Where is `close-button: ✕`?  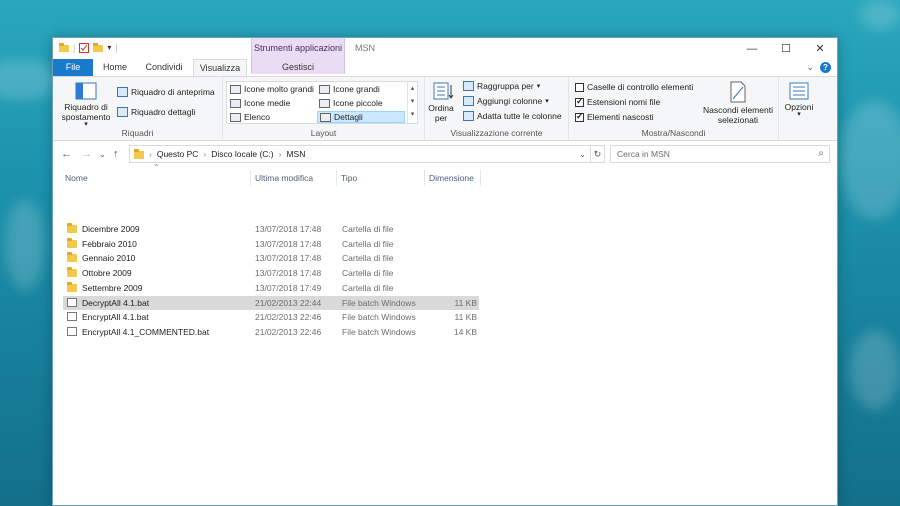
close-button: ✕ is located at coordinates (820, 48).